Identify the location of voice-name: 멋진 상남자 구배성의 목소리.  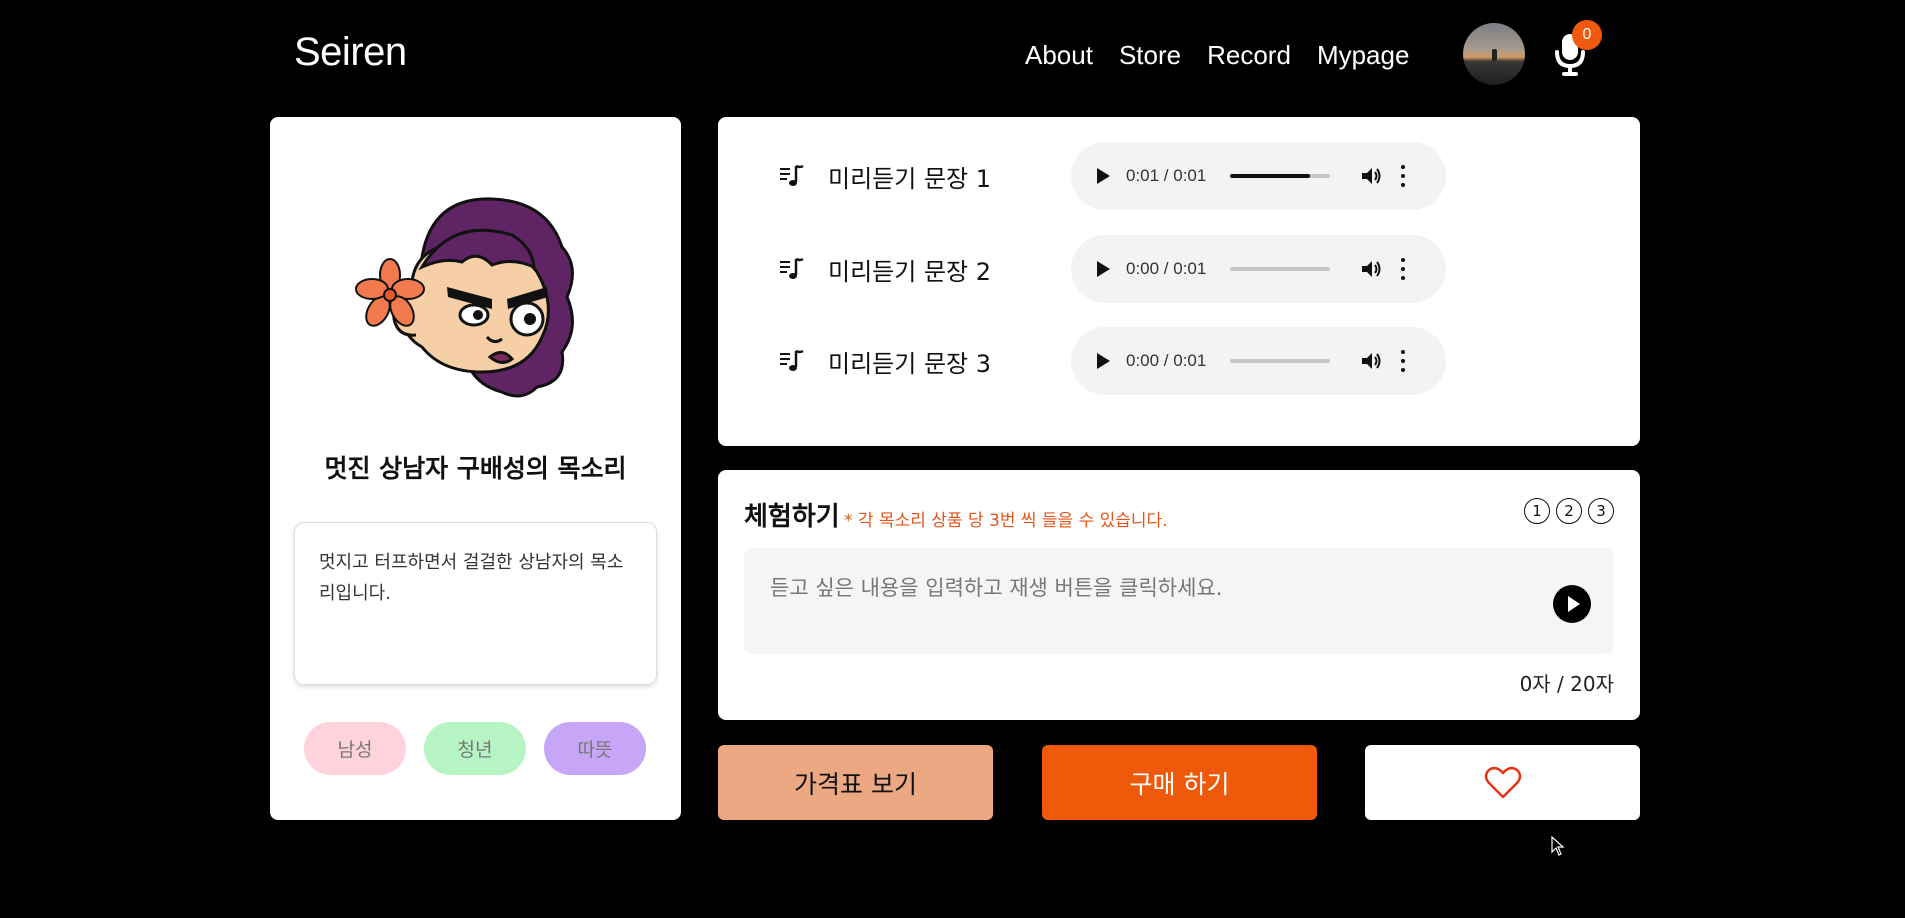
(475, 468).